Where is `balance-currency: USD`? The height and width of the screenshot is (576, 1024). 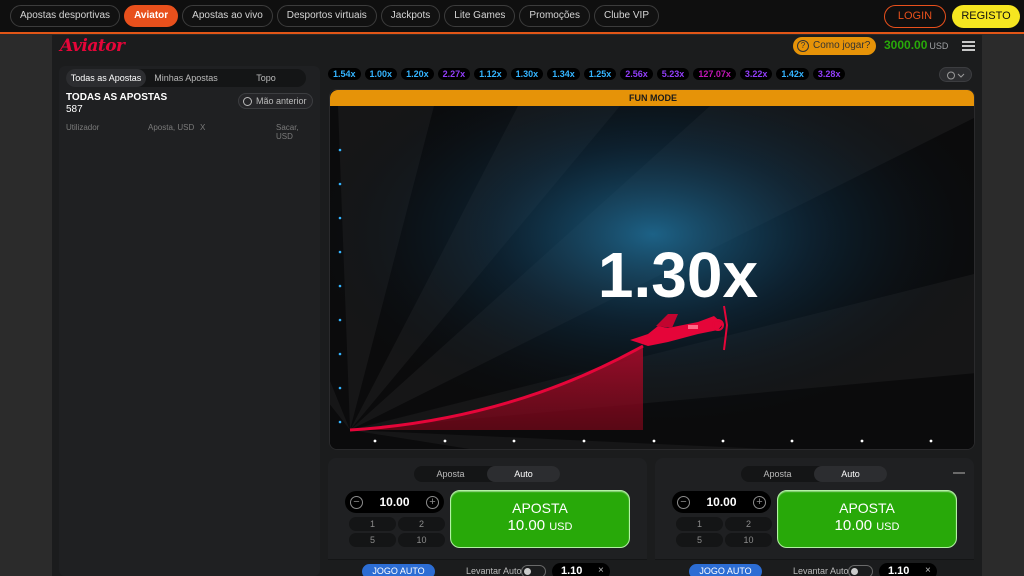 balance-currency: USD is located at coordinates (939, 46).